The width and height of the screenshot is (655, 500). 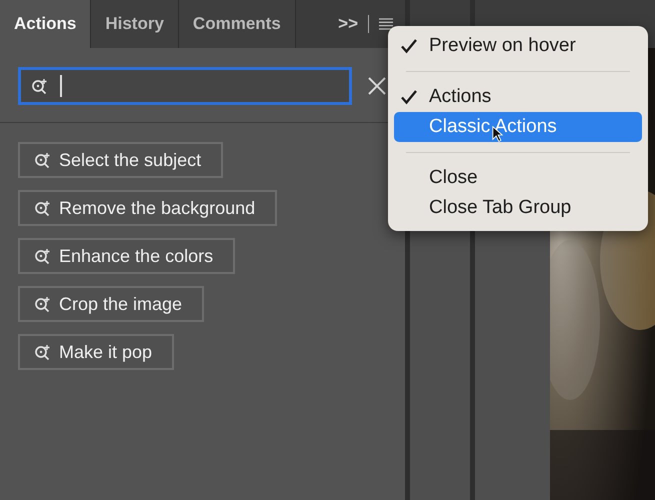 What do you see at coordinates (377, 86) in the screenshot?
I see `close-icon` at bounding box center [377, 86].